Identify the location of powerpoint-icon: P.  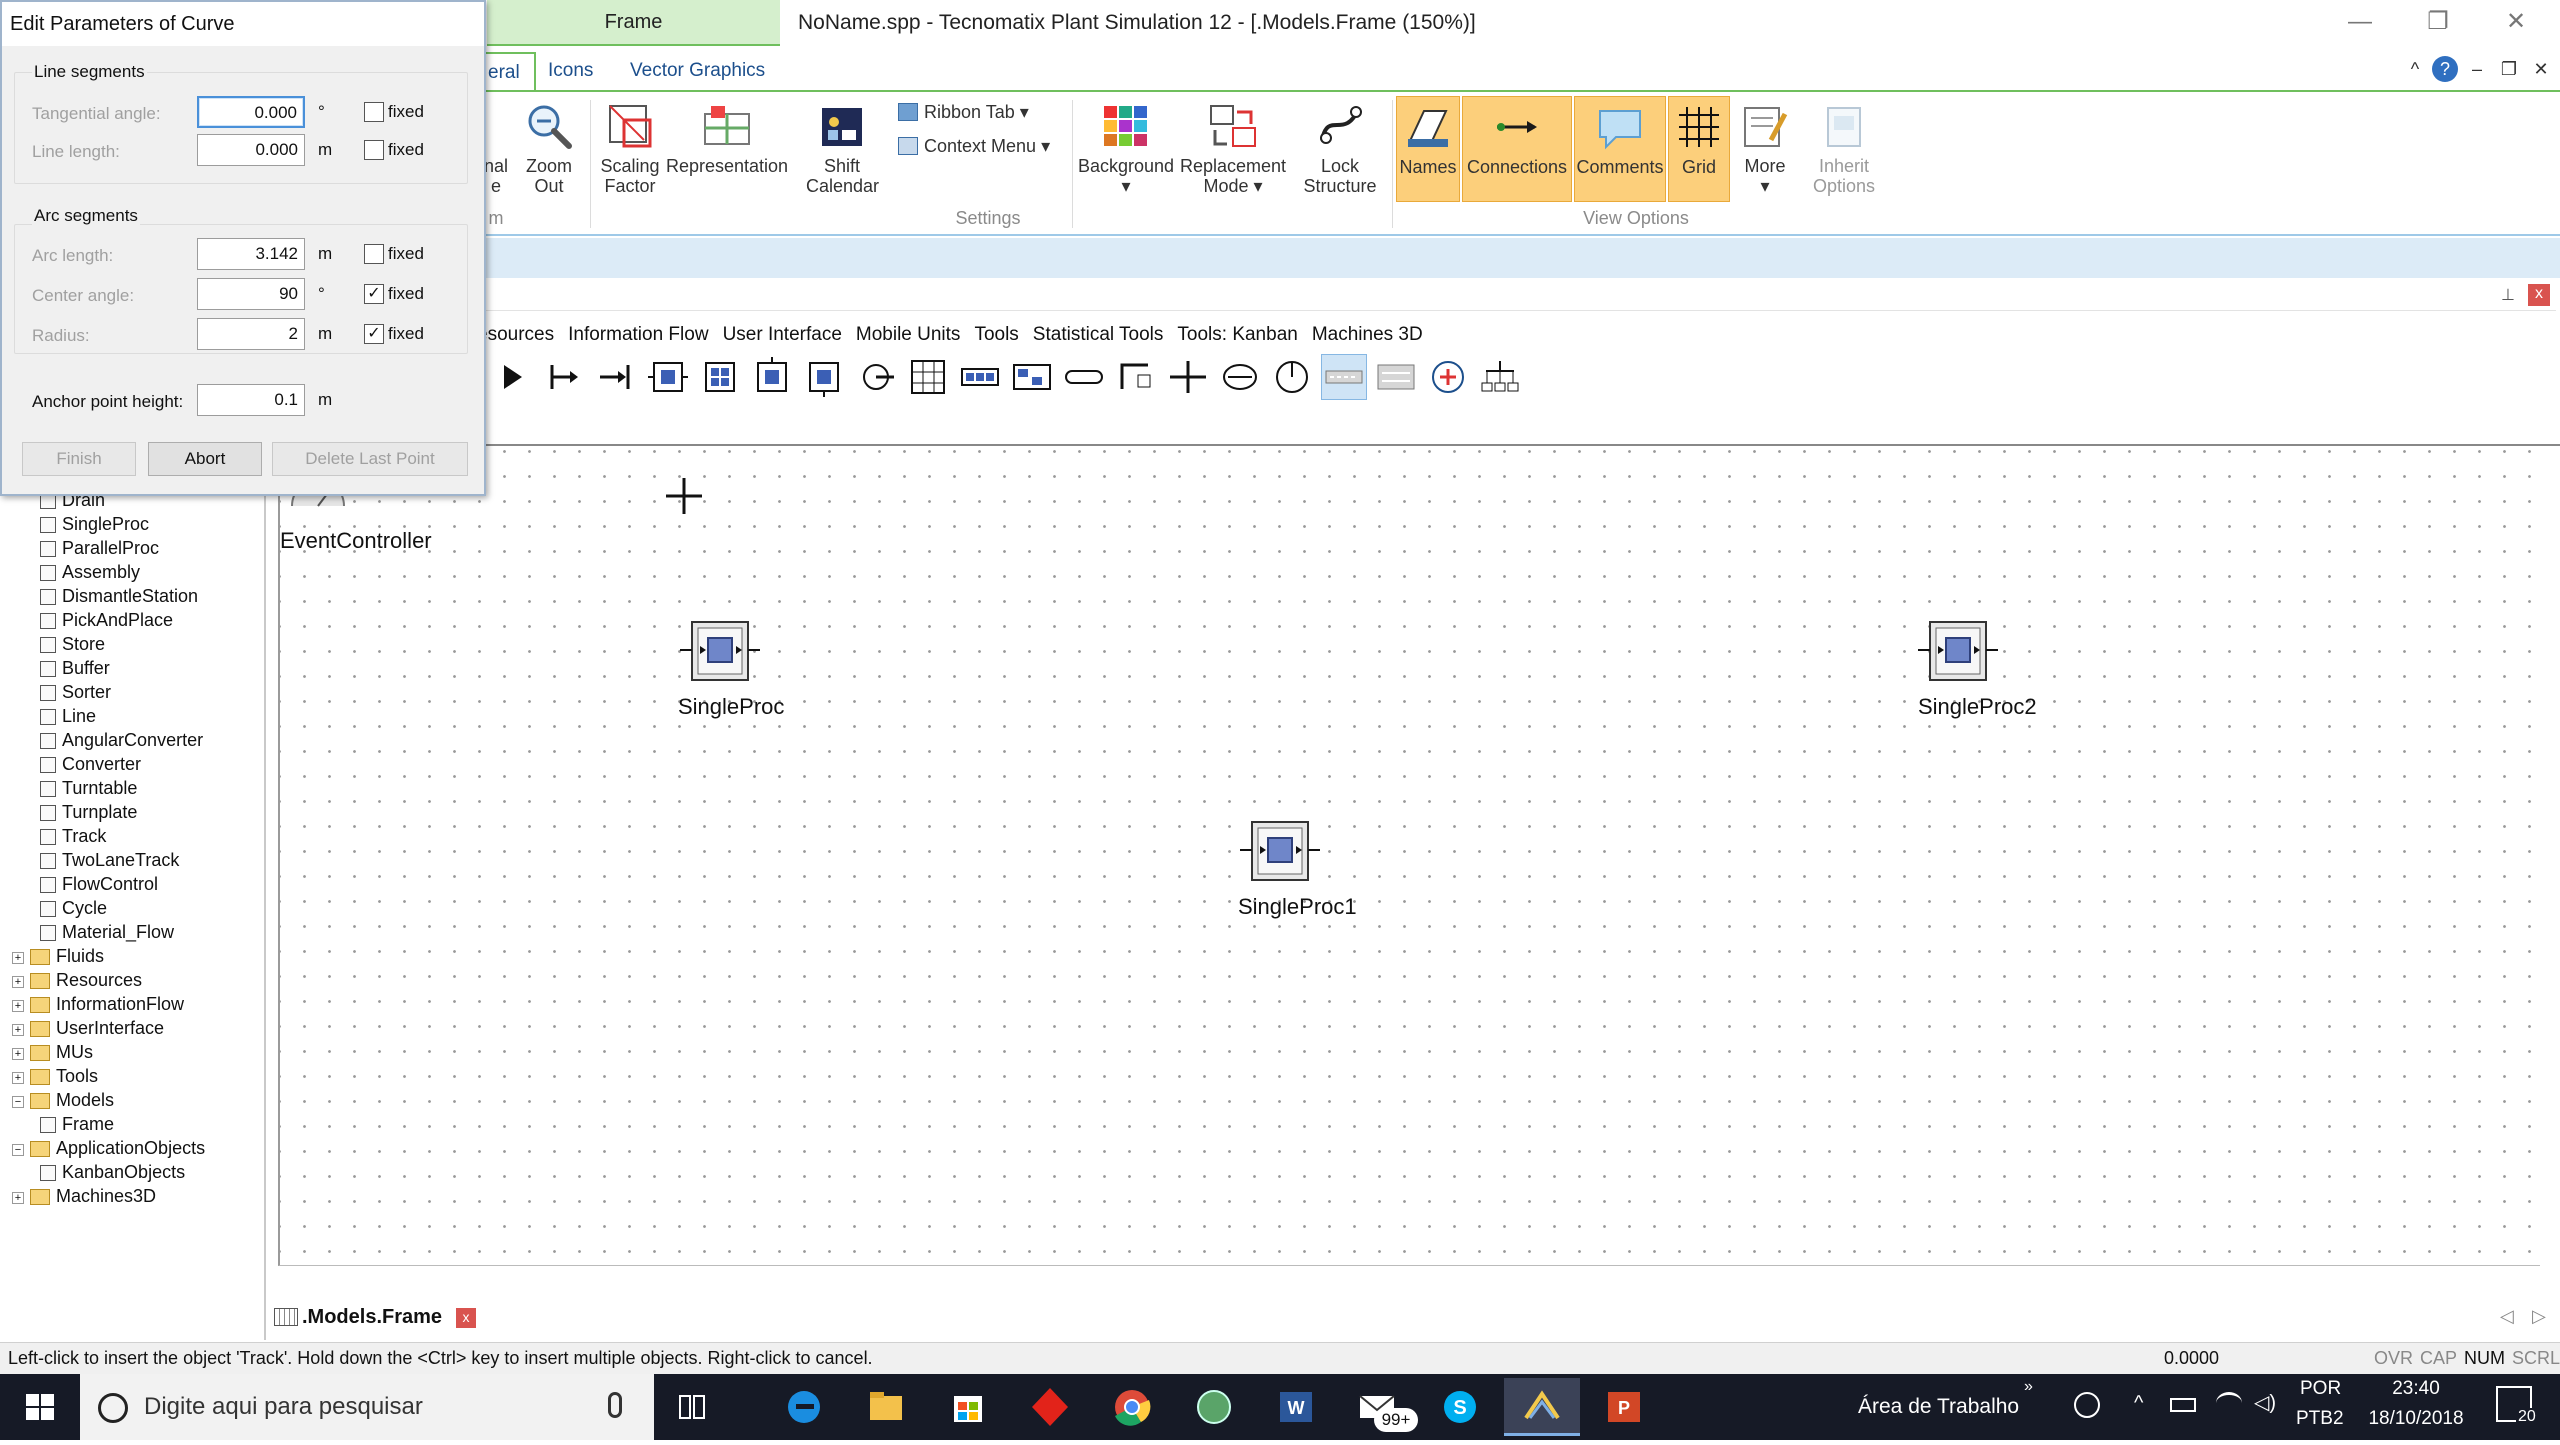
(1624, 1407).